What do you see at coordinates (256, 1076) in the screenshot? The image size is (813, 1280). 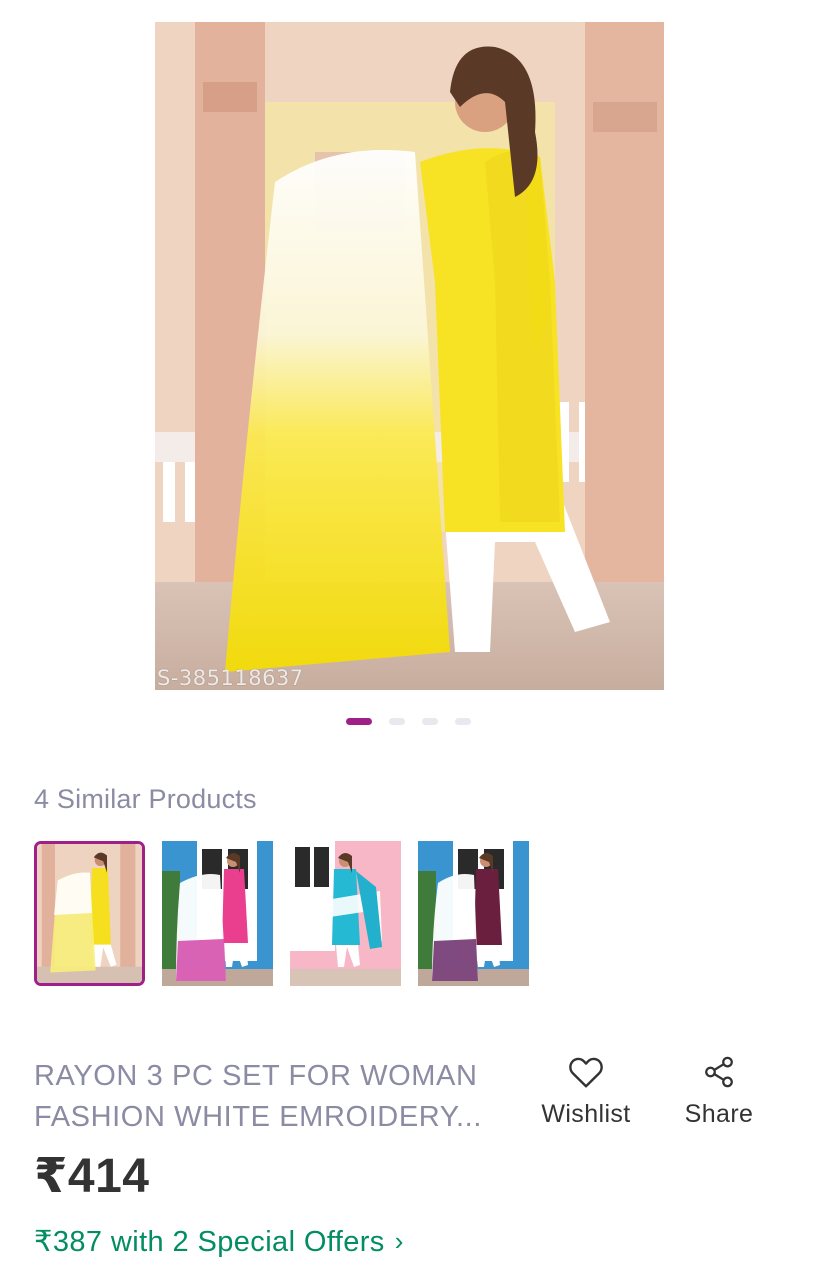 I see `product-title-line-1: RAYON 3 PC SET FOR WOMAN` at bounding box center [256, 1076].